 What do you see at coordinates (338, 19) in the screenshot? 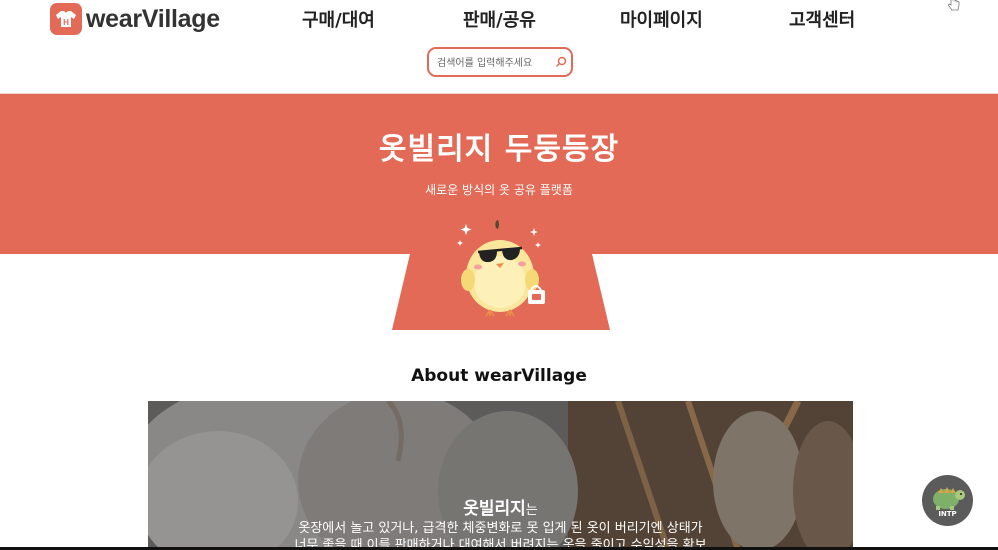
I see `nav-buy-rent: 구매/대여` at bounding box center [338, 19].